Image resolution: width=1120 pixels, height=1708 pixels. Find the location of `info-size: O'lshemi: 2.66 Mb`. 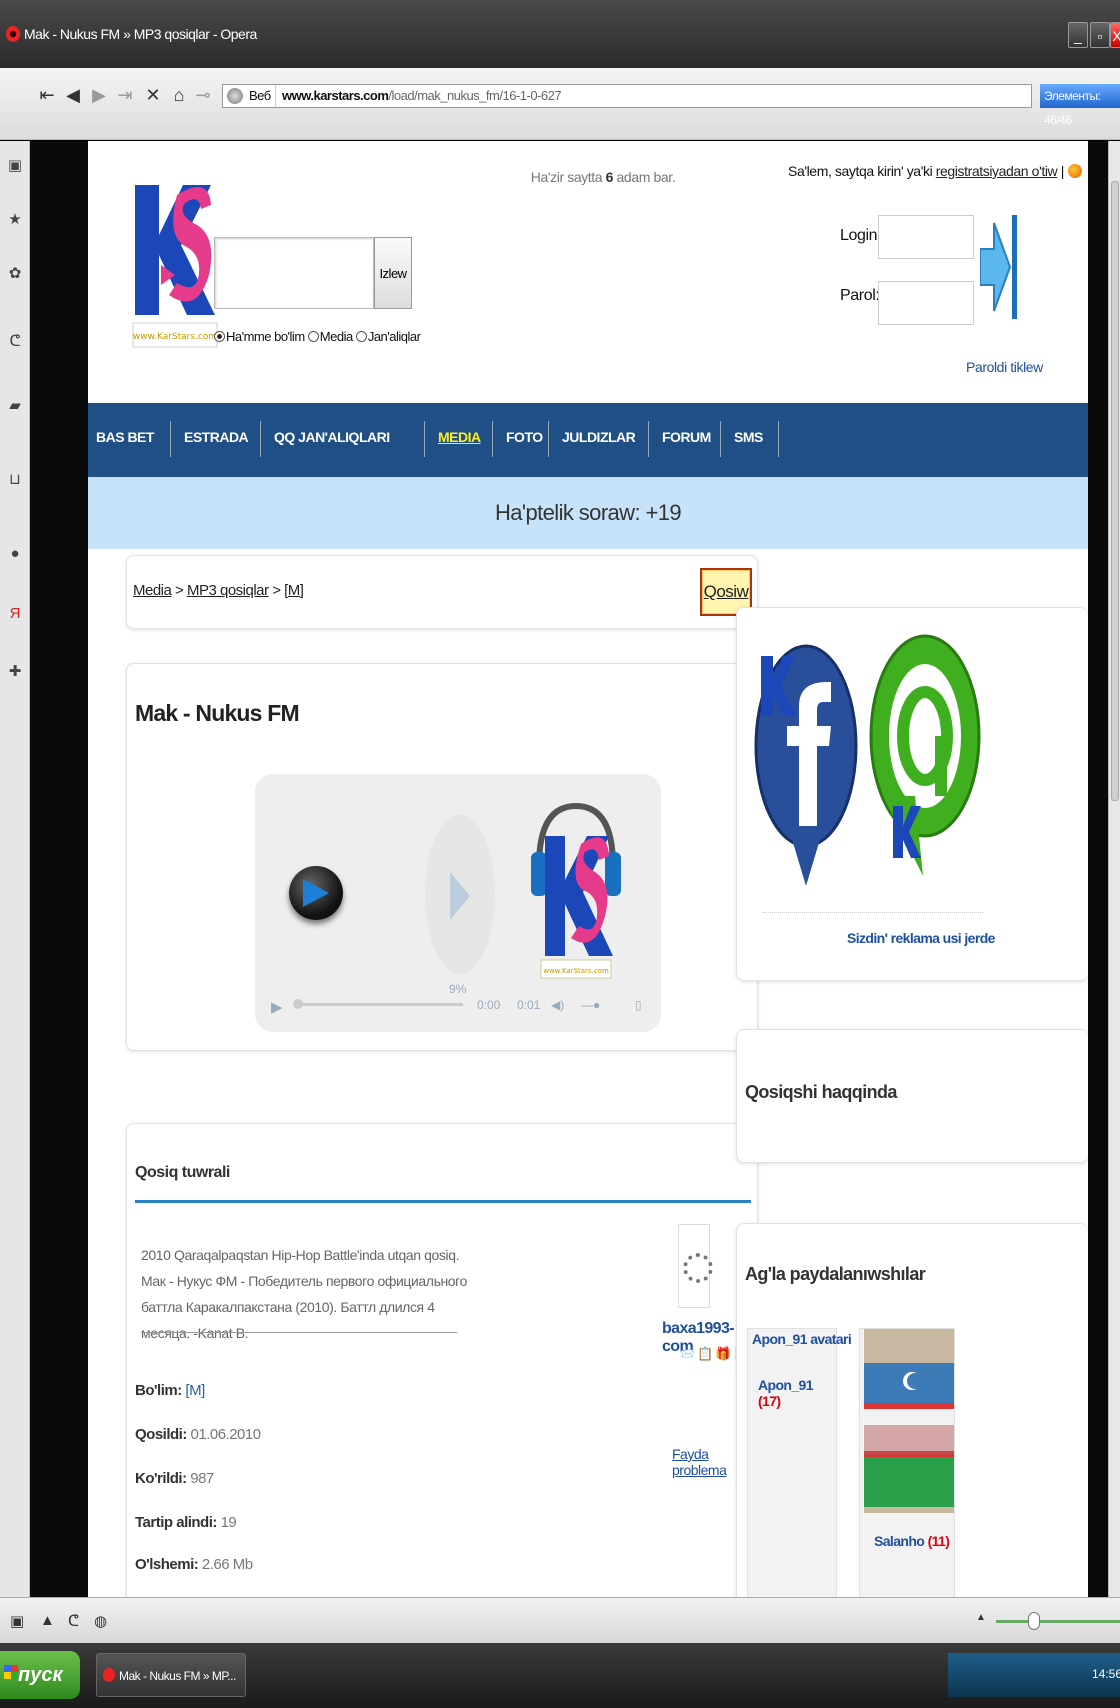

info-size: O'lshemi: 2.66 Mb is located at coordinates (194, 1564).